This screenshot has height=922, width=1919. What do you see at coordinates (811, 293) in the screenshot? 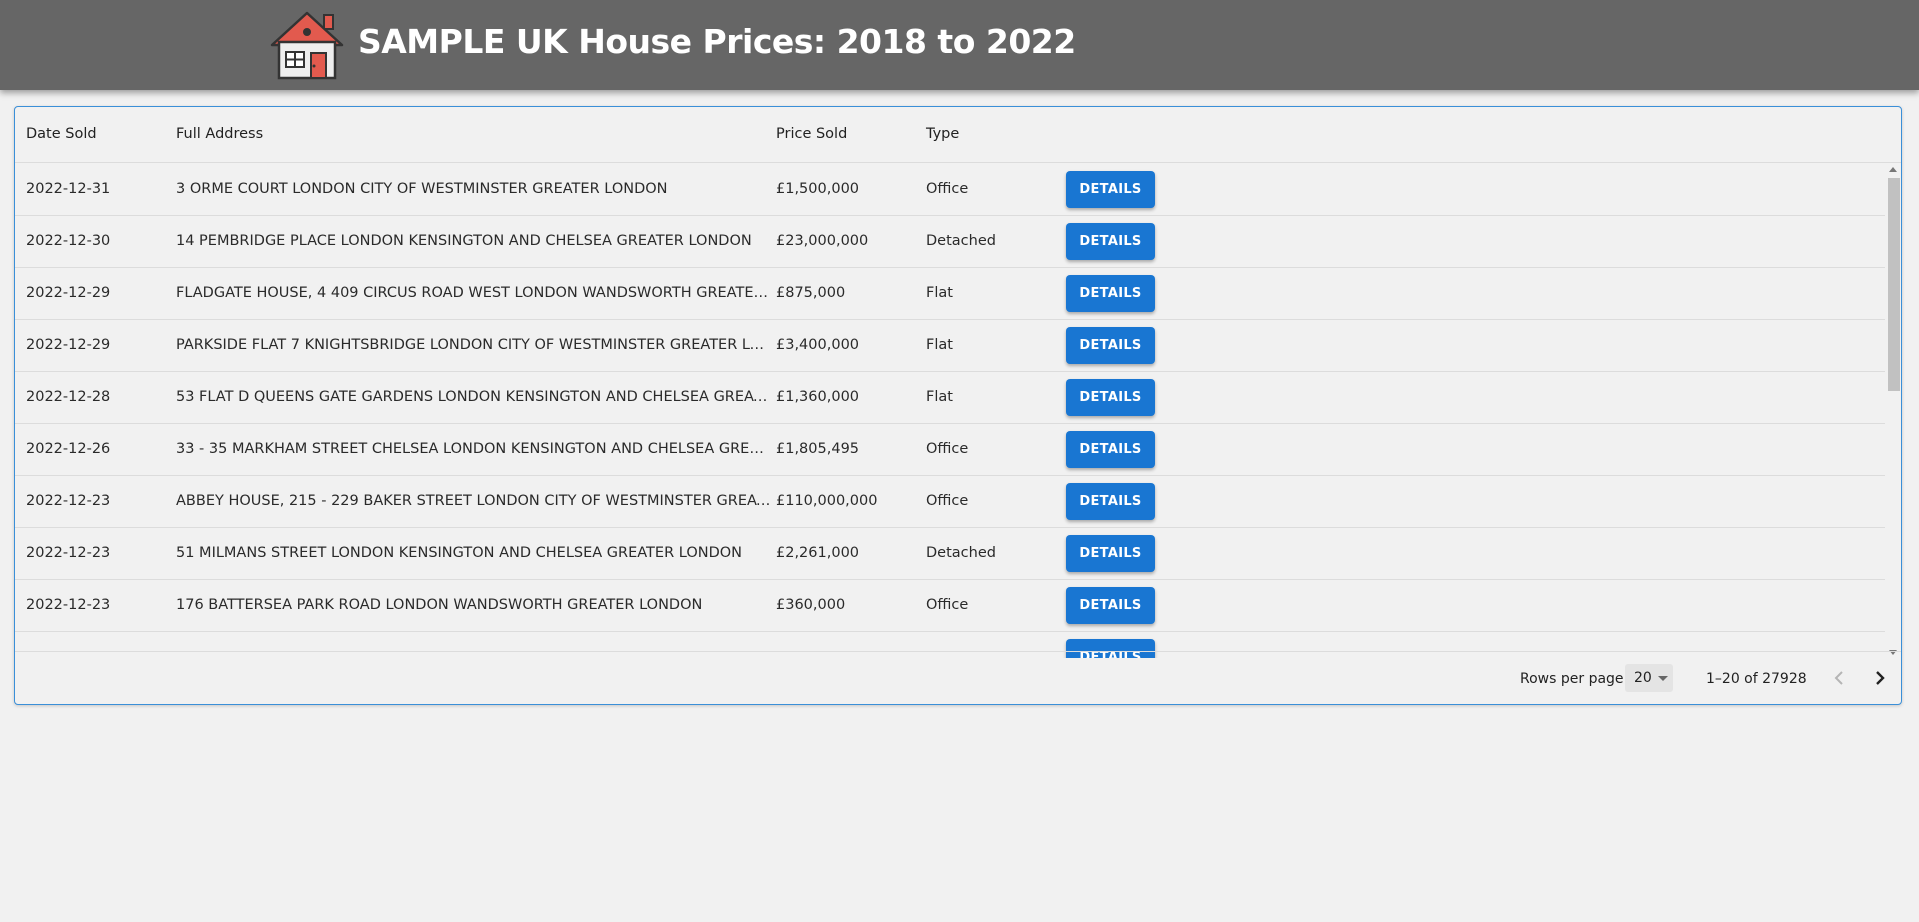
I see `price-cell: £875,000` at bounding box center [811, 293].